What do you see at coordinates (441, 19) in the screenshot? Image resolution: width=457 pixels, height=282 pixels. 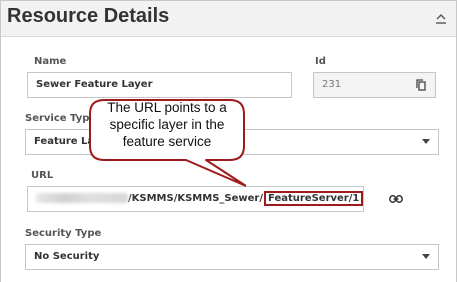 I see `chevron-up-icon` at bounding box center [441, 19].